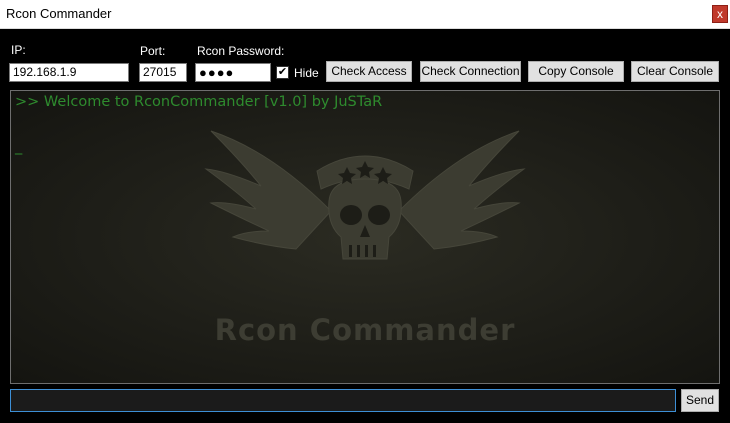 This screenshot has width=730, height=423. I want to click on close-icon: x, so click(720, 14).